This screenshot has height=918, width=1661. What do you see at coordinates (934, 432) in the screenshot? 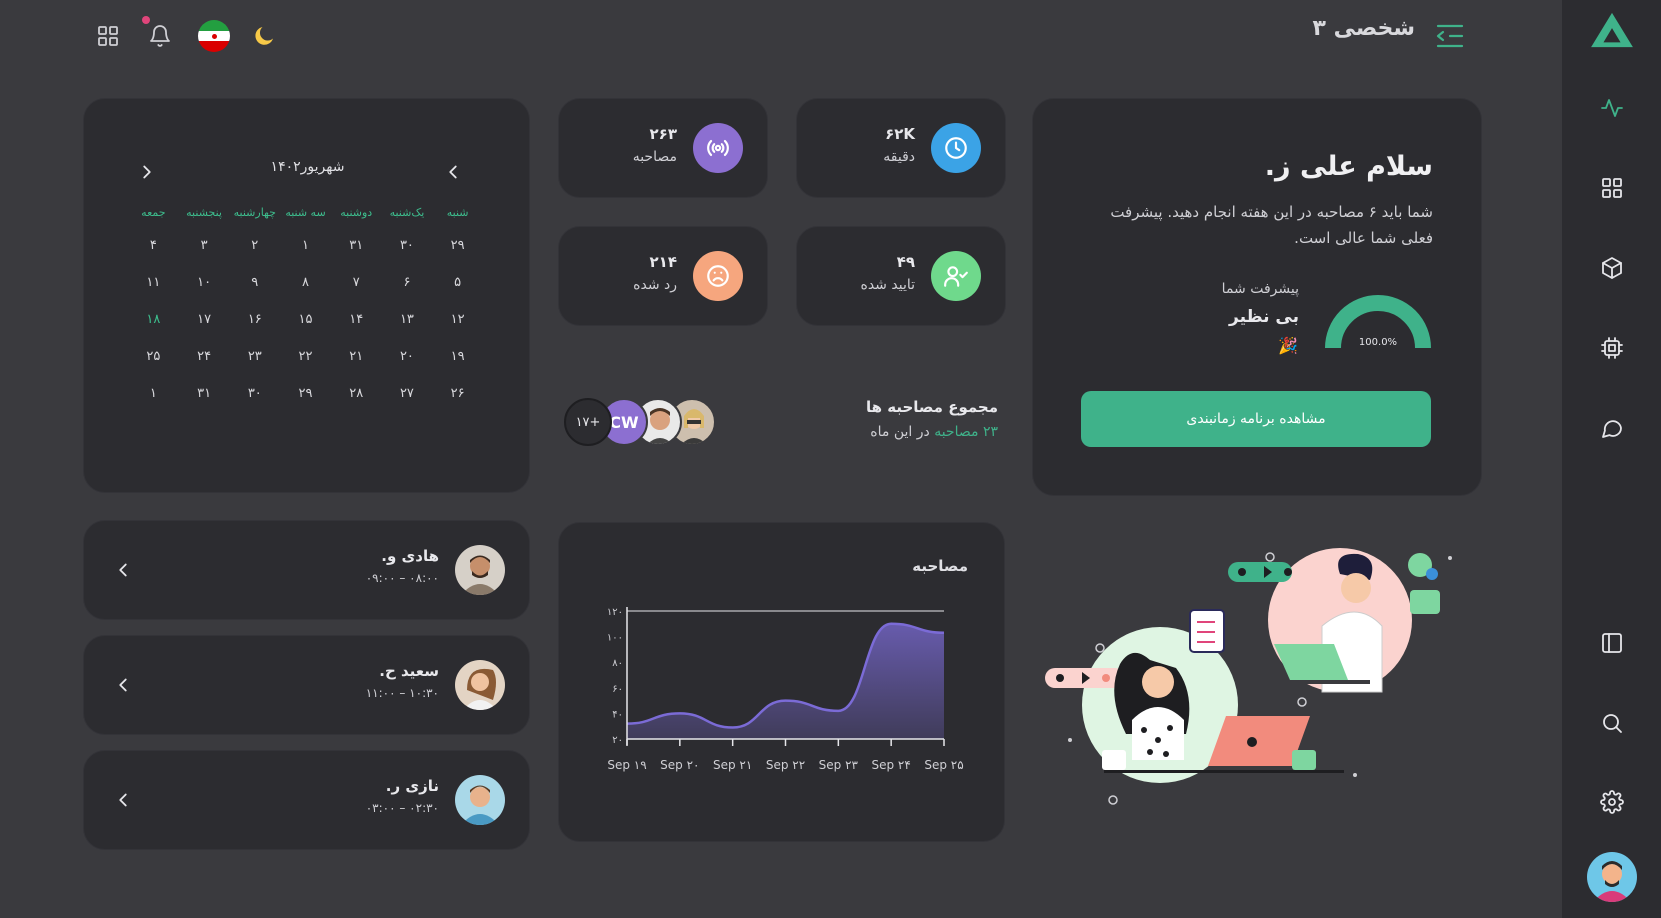
I see `total-subtitle: ۲۳ مصاحبه در این ماه` at bounding box center [934, 432].